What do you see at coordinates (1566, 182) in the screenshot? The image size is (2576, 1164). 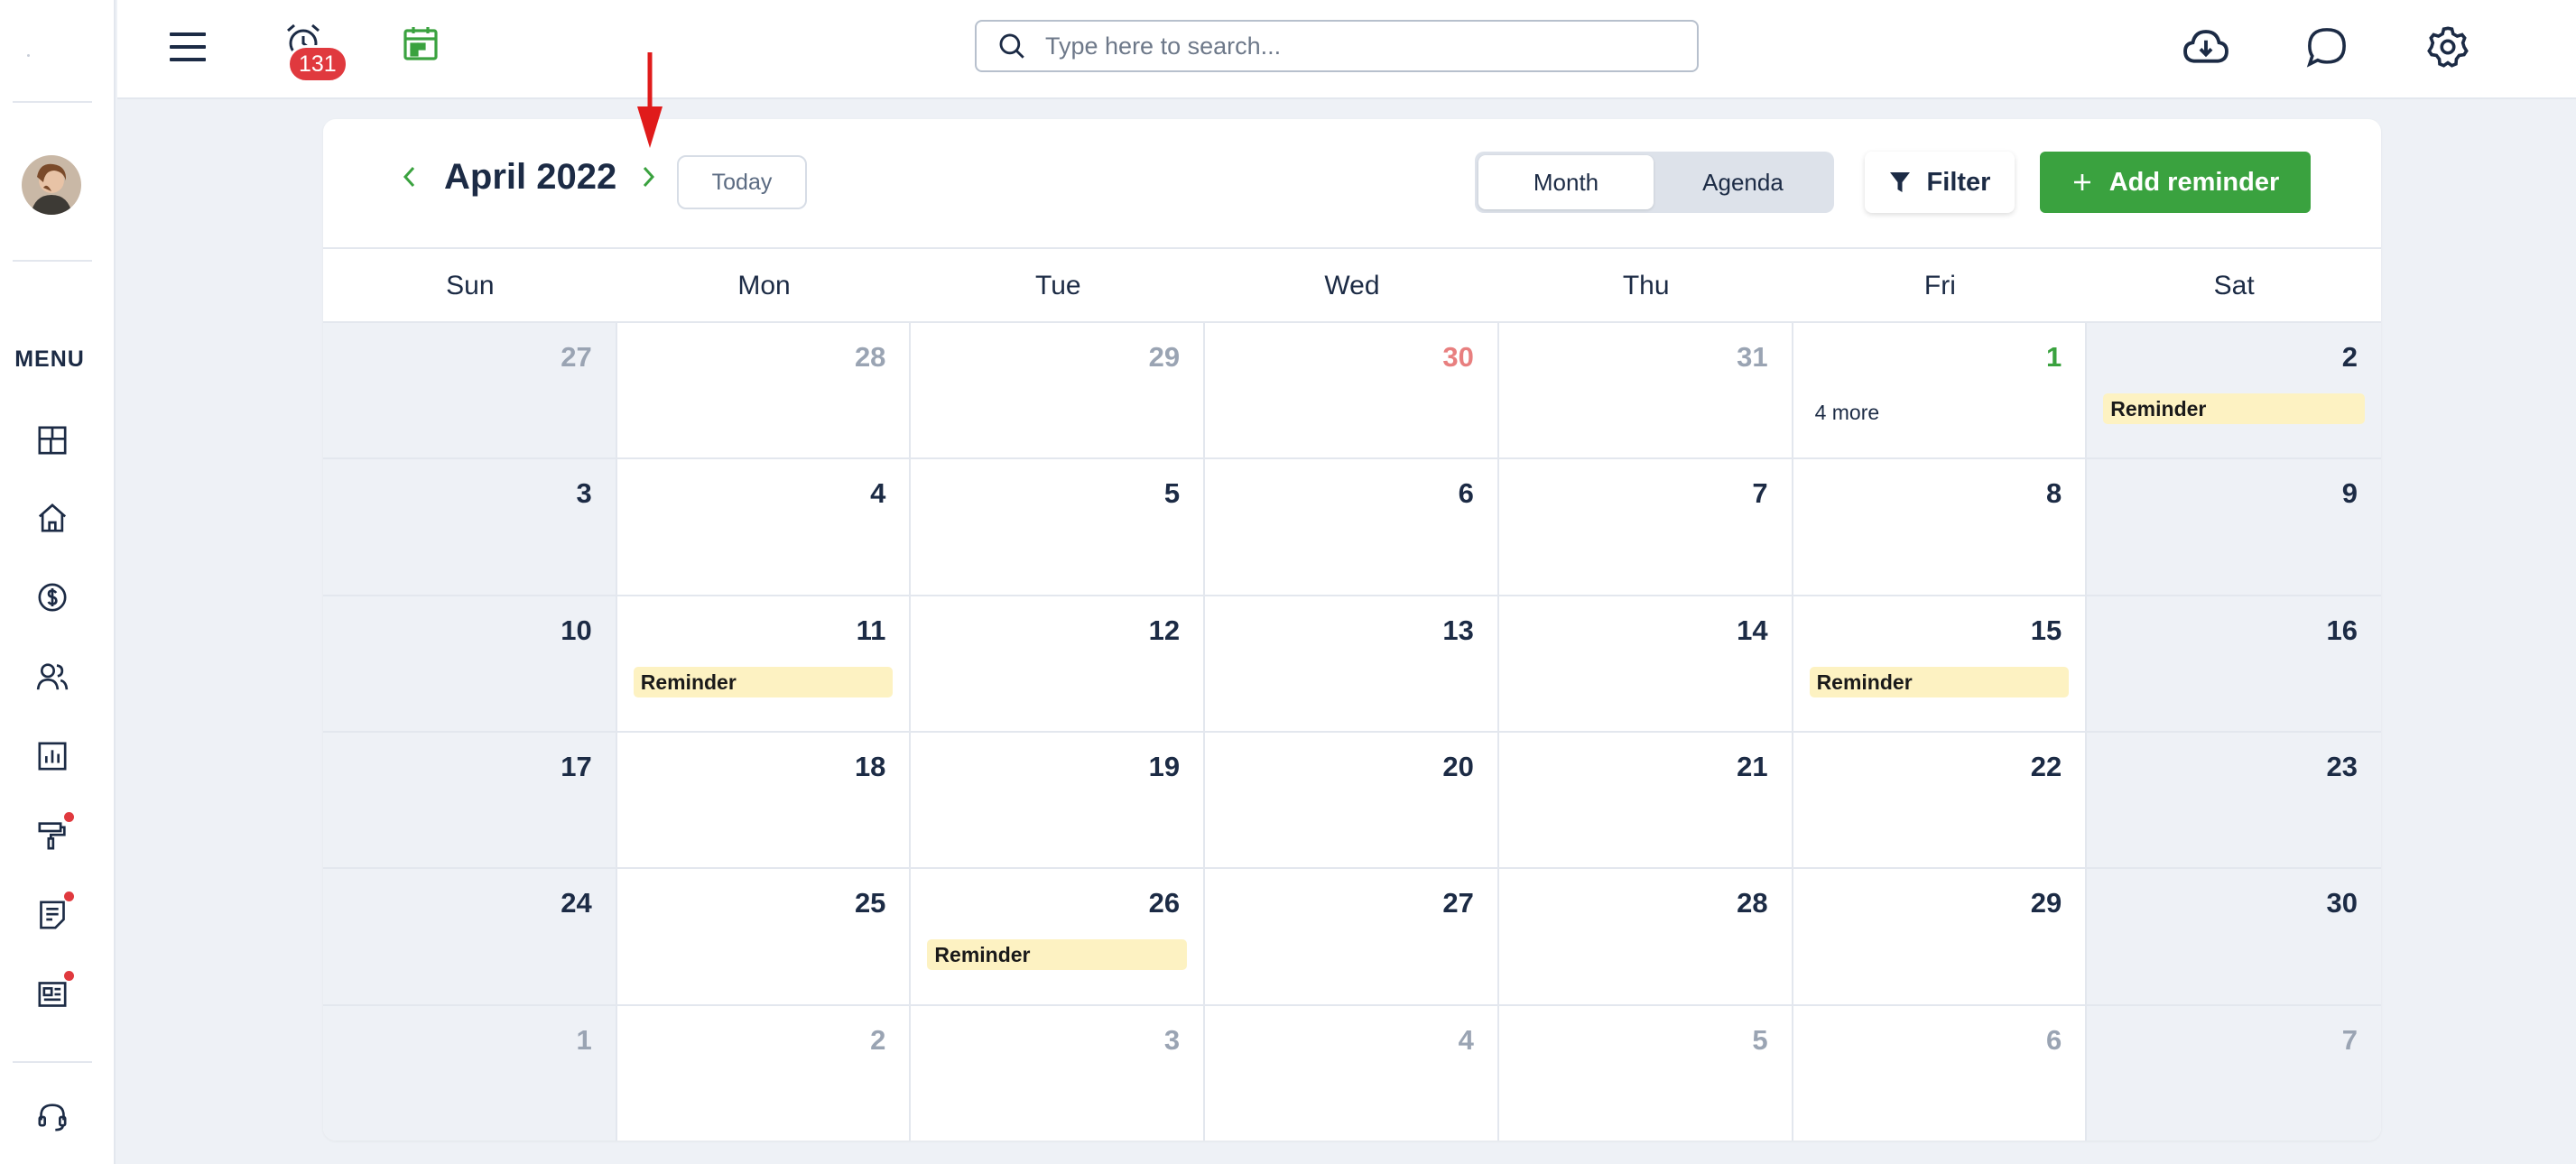 I see `view-month-option: Month` at bounding box center [1566, 182].